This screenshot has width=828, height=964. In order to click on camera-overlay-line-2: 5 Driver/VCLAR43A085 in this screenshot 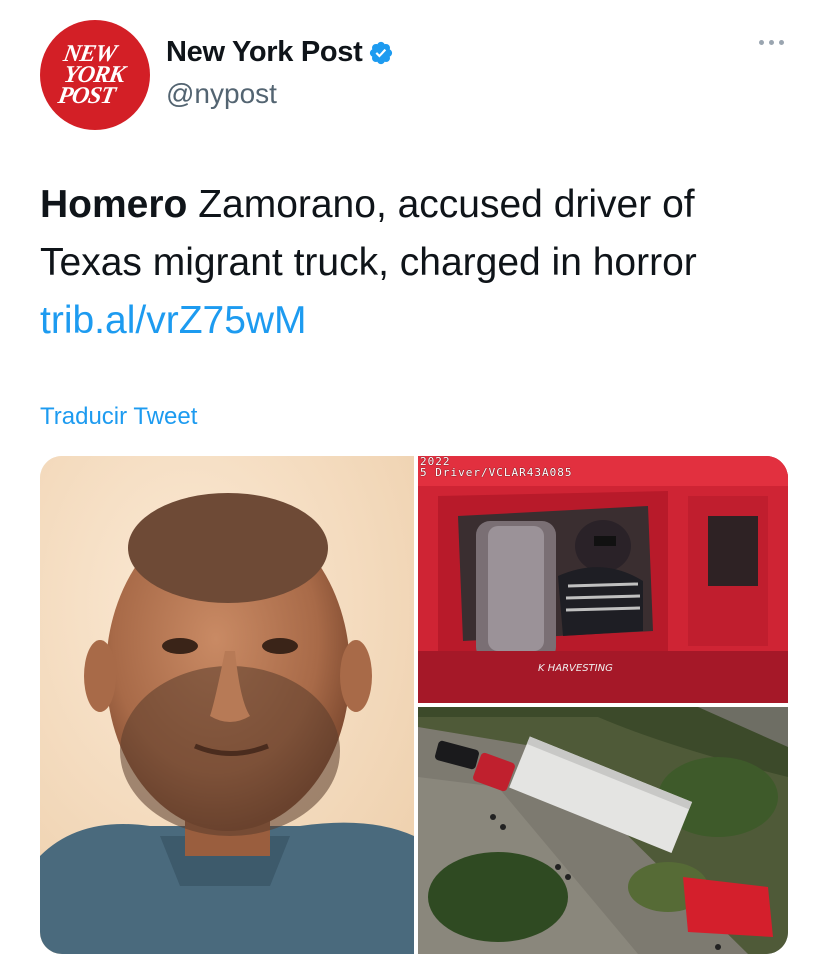, I will do `click(496, 472)`.